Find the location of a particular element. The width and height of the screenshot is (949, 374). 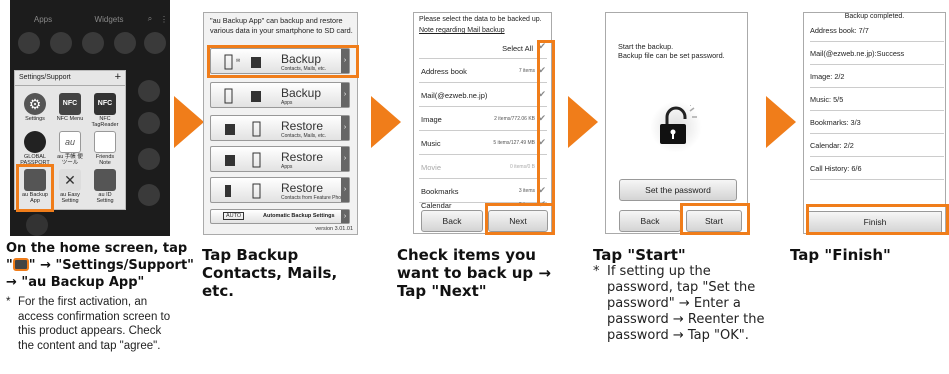

result-row: Mail(@ezweb.ne.jp):Success is located at coordinates (877, 53).